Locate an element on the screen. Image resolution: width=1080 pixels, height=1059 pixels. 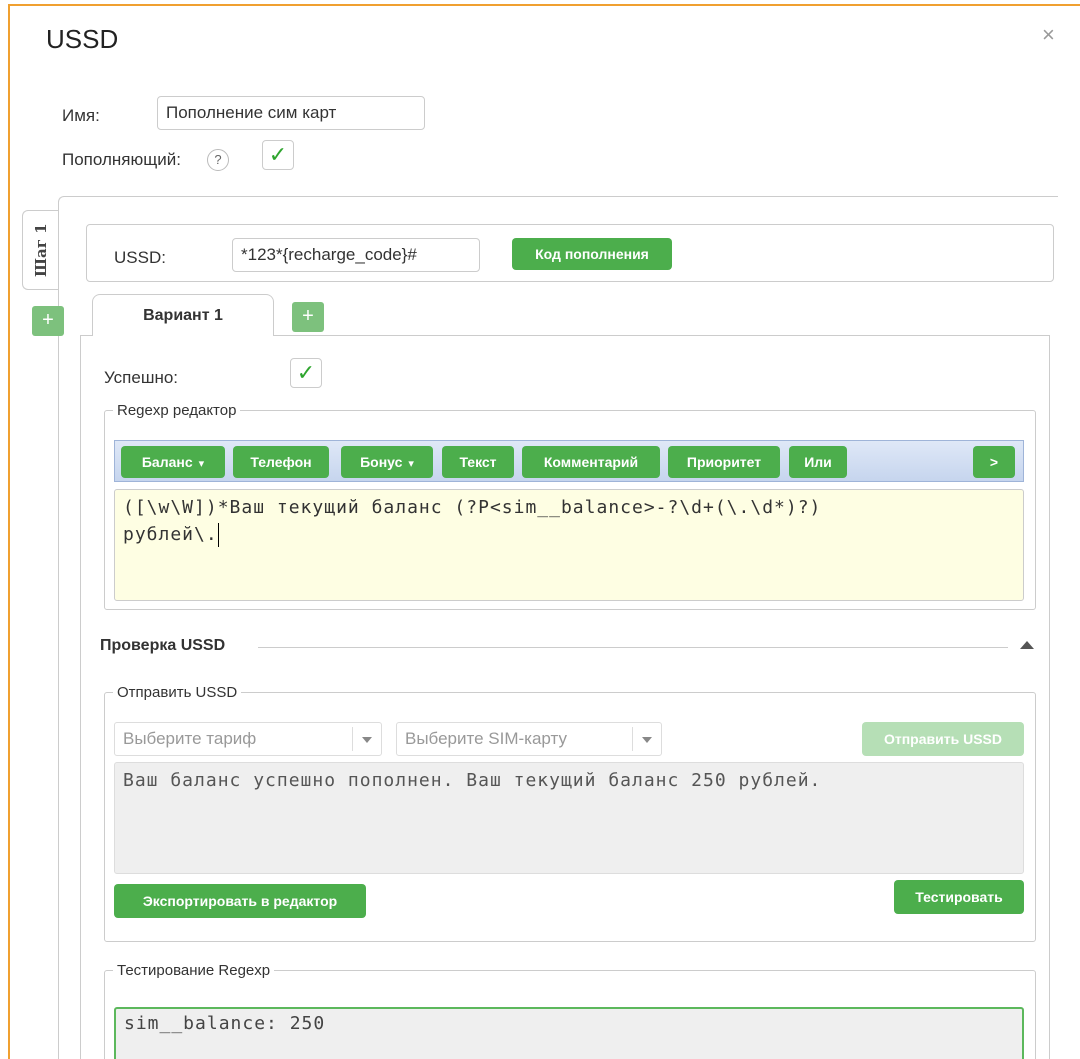
regexp-test-legend: Тестирование Regexp is located at coordinates (194, 970).